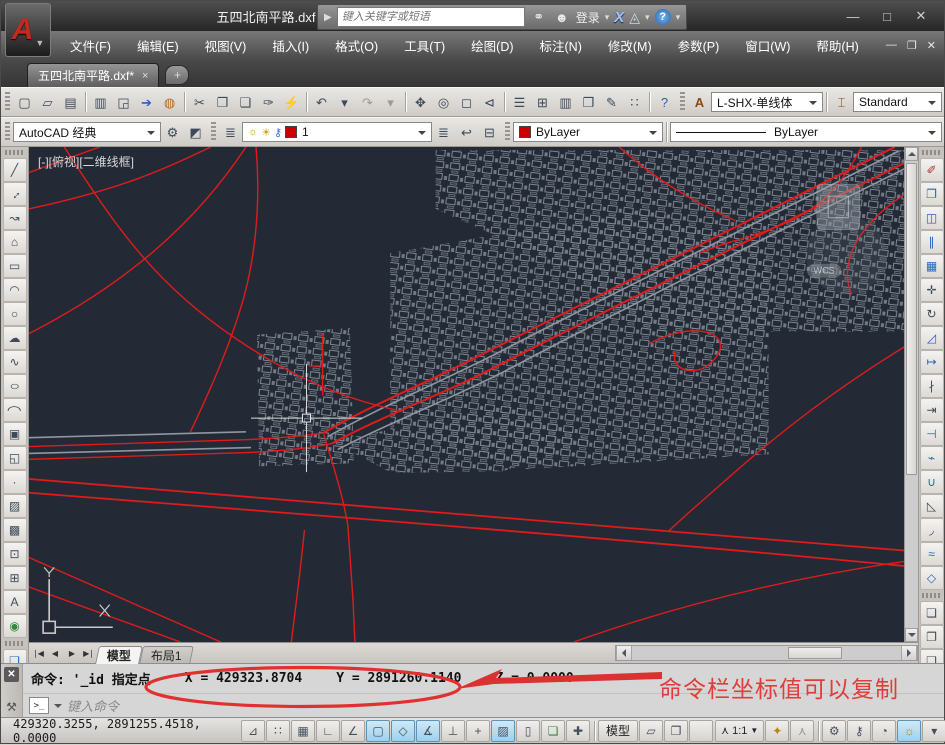 Image resolution: width=945 pixels, height=745 pixels. What do you see at coordinates (539, 17) in the screenshot?
I see `search-icon: ⚭` at bounding box center [539, 17].